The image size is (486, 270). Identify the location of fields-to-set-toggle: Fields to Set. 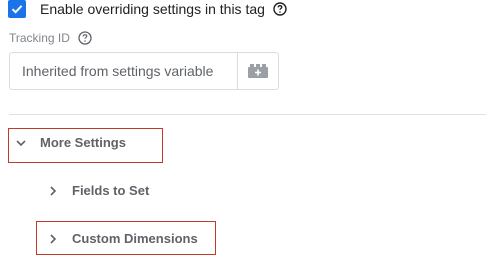
(97, 190).